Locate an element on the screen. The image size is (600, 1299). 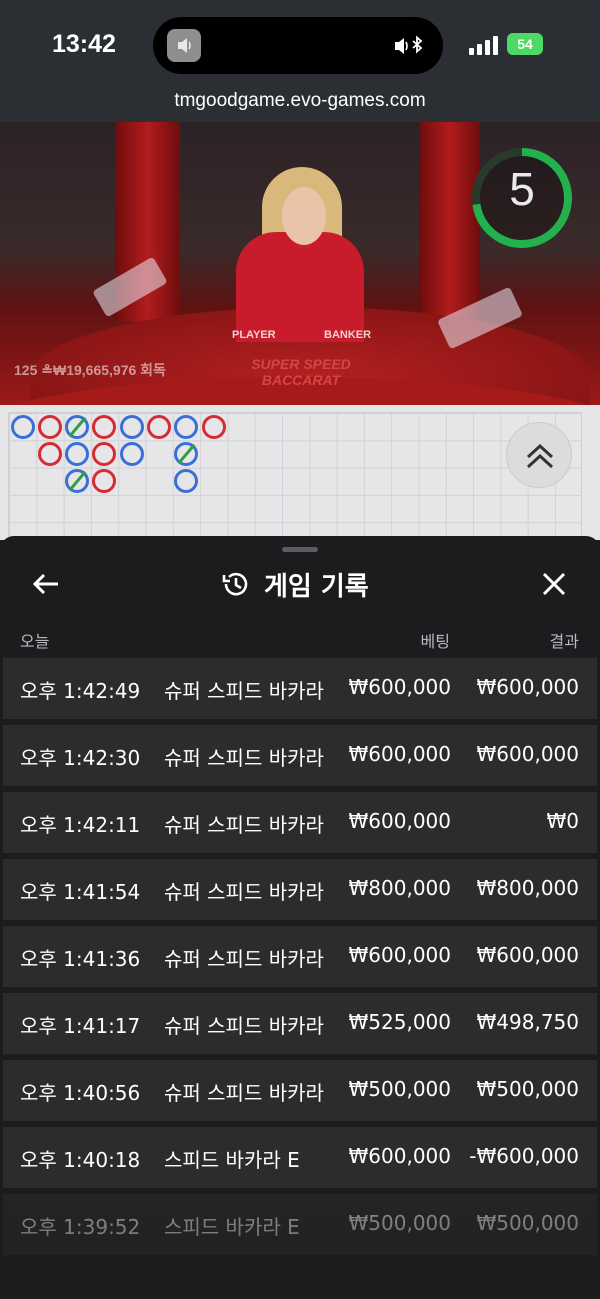
history-row: 오후 1:39:52 스피드 바카라 E ₩500,000 ₩500,000 is located at coordinates (300, 1224).